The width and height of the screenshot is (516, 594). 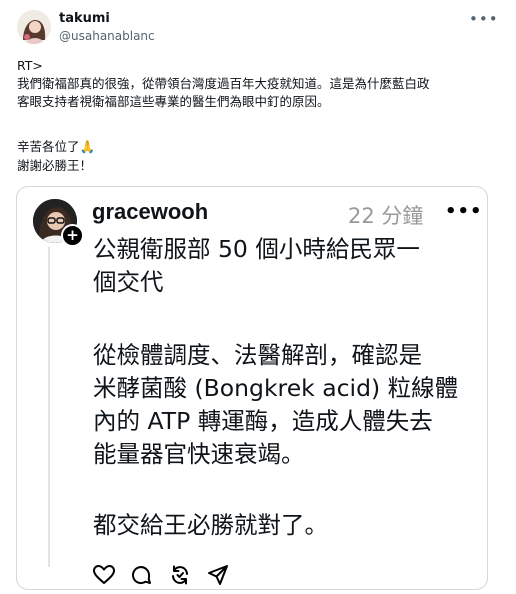 What do you see at coordinates (34, 27) in the screenshot?
I see `author-avatar` at bounding box center [34, 27].